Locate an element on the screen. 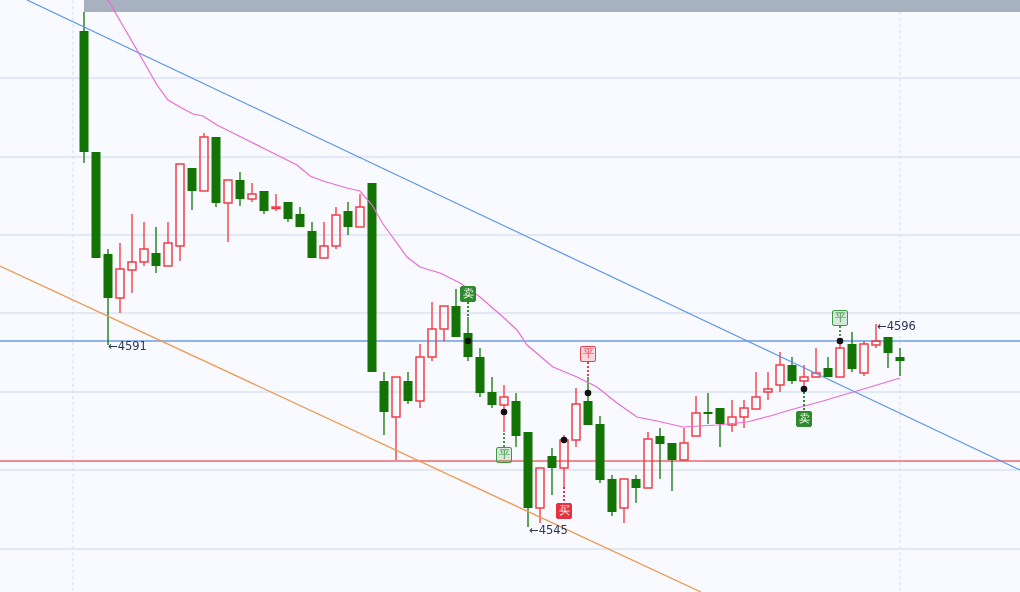 This screenshot has width=1020, height=592. price-label: ←4596 is located at coordinates (896, 326).